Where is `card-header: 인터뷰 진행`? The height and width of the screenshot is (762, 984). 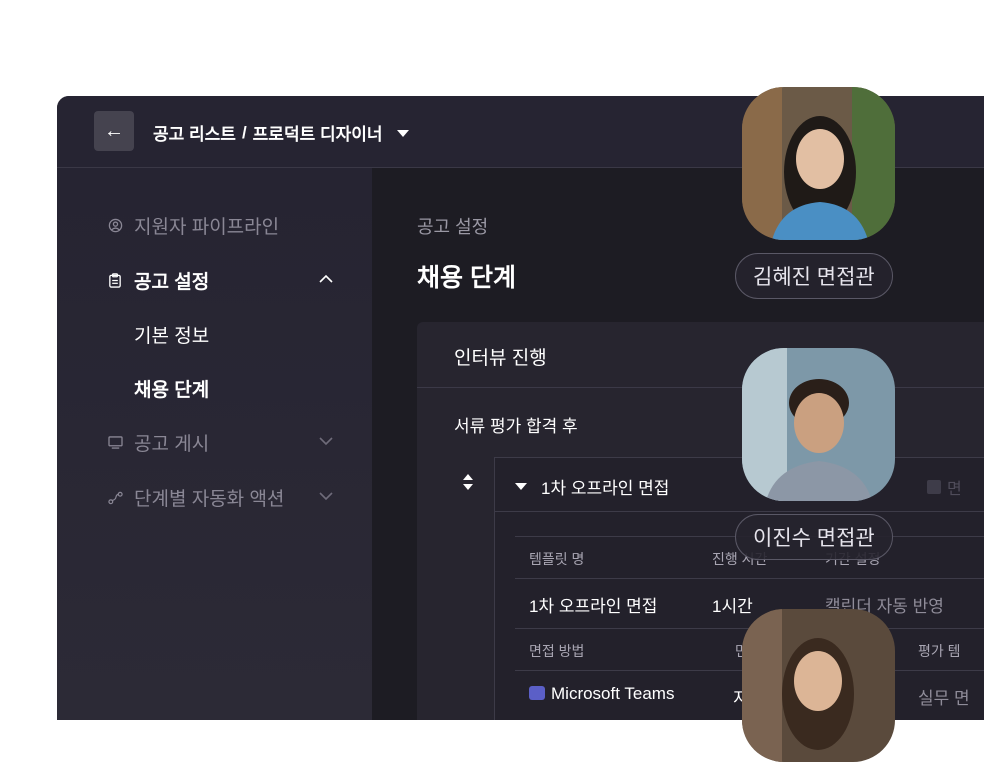 card-header: 인터뷰 진행 is located at coordinates (700, 355).